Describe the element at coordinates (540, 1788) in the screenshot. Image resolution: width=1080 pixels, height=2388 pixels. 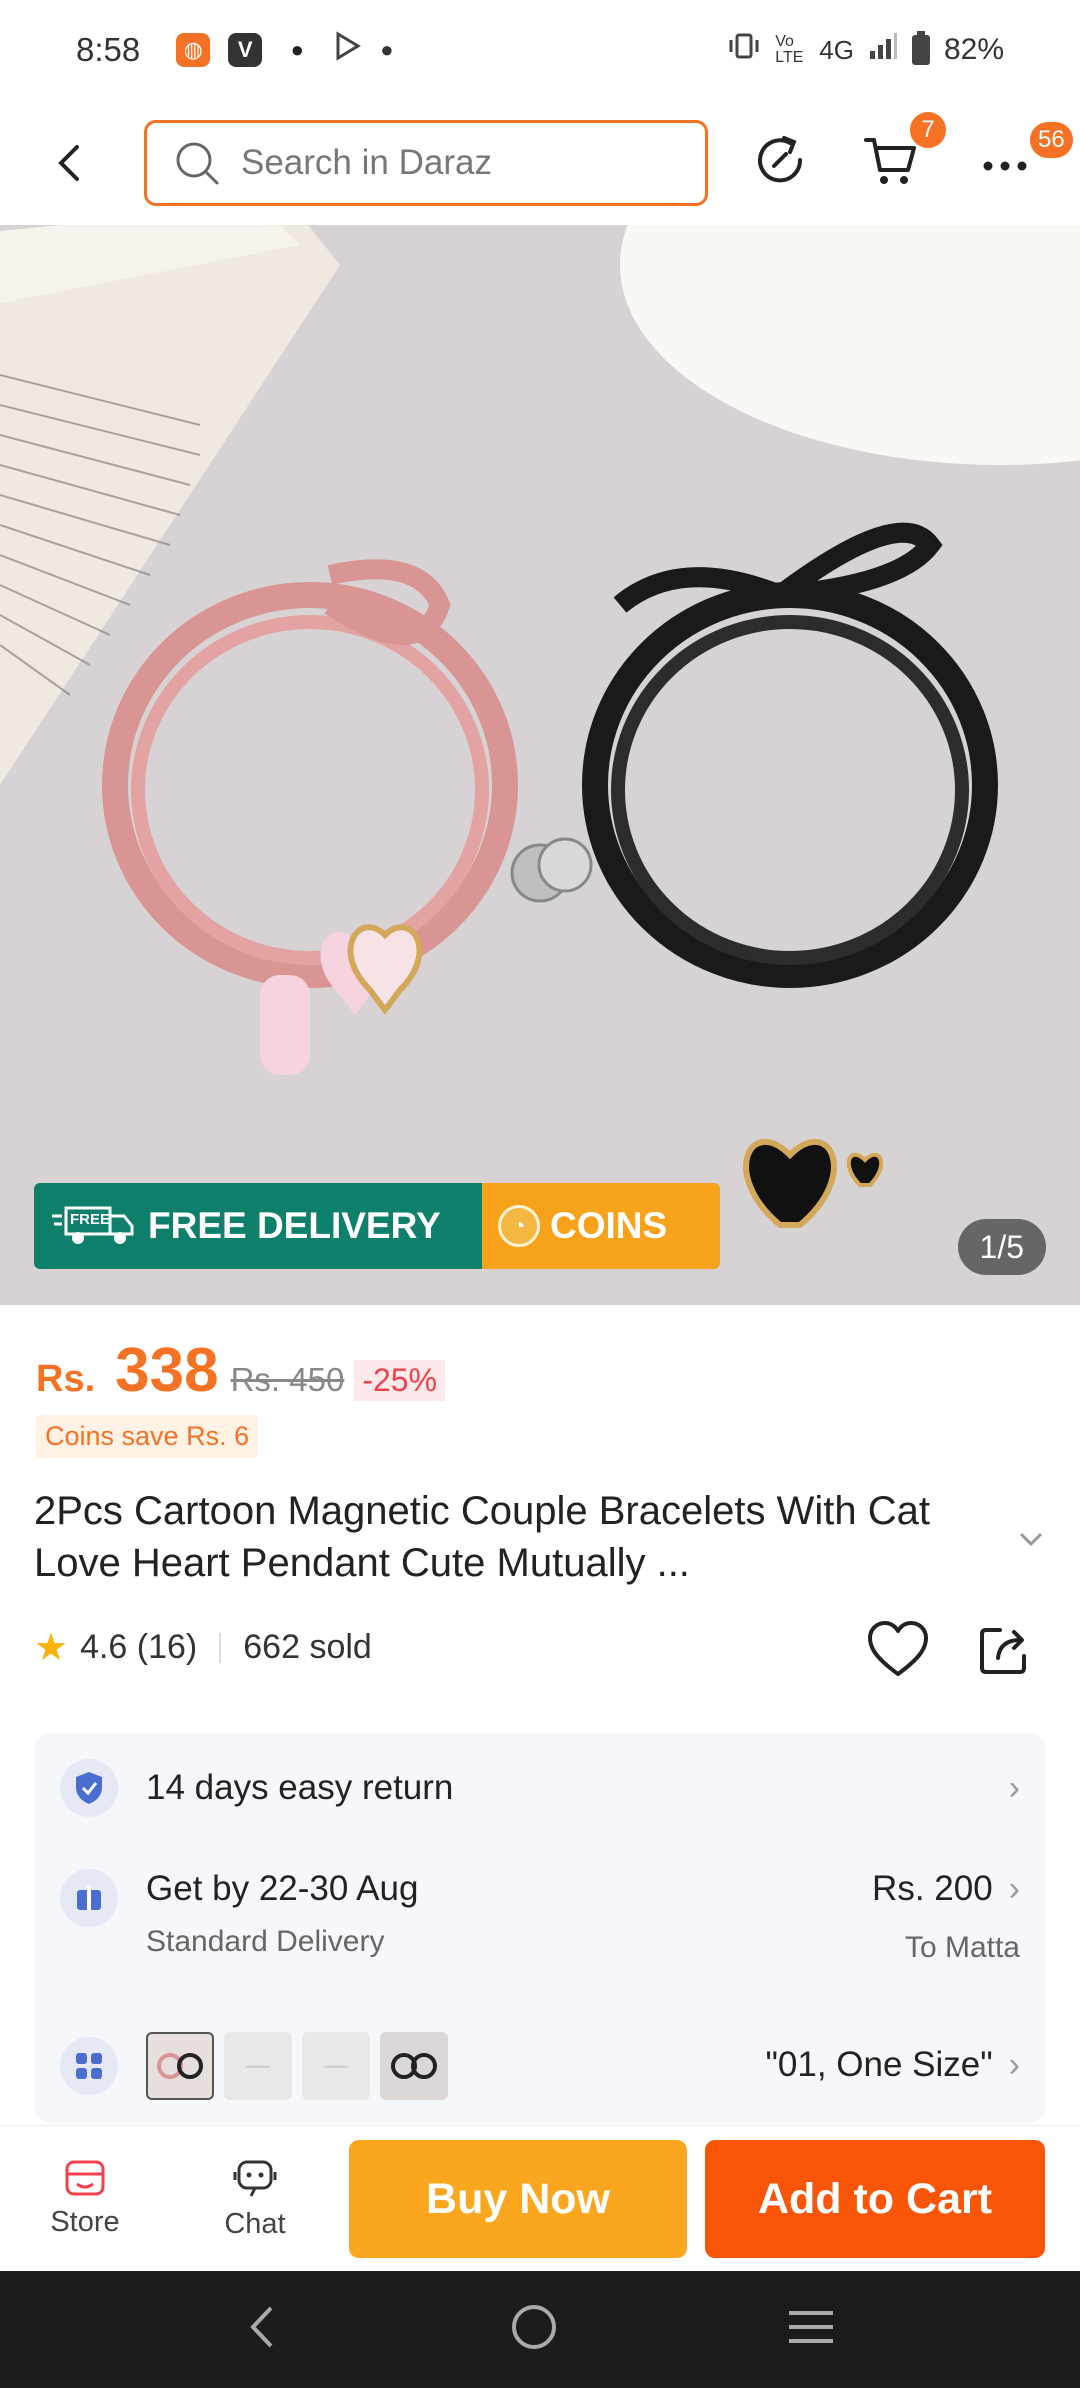
I see `return-policy-row: 14 days easy return ›` at that location.